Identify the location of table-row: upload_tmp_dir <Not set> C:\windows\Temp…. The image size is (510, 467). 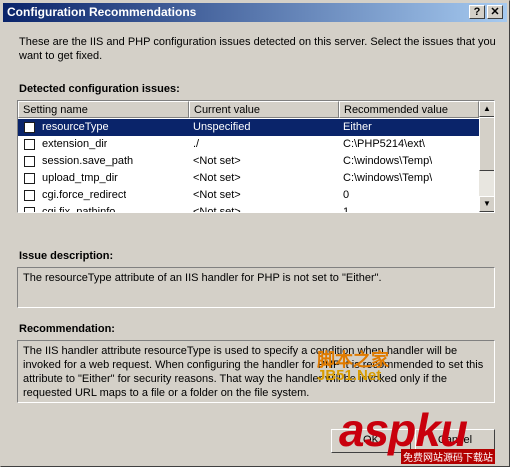
(248, 178).